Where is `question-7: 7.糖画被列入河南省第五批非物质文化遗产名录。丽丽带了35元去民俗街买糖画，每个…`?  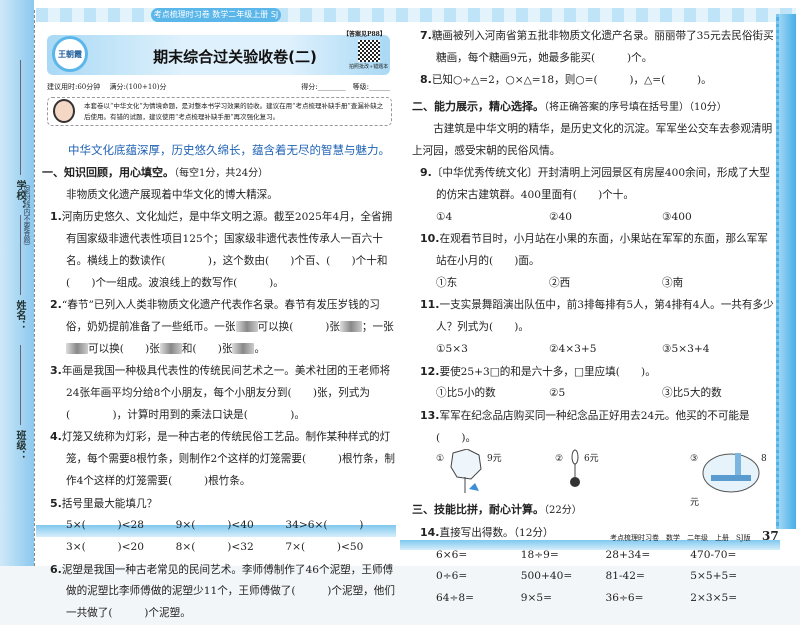 question-7: 7.糖画被列入河南省第五批非物质文化遗产名录。丽丽带了35元去民俗街买糖画，每个… is located at coordinates (597, 46).